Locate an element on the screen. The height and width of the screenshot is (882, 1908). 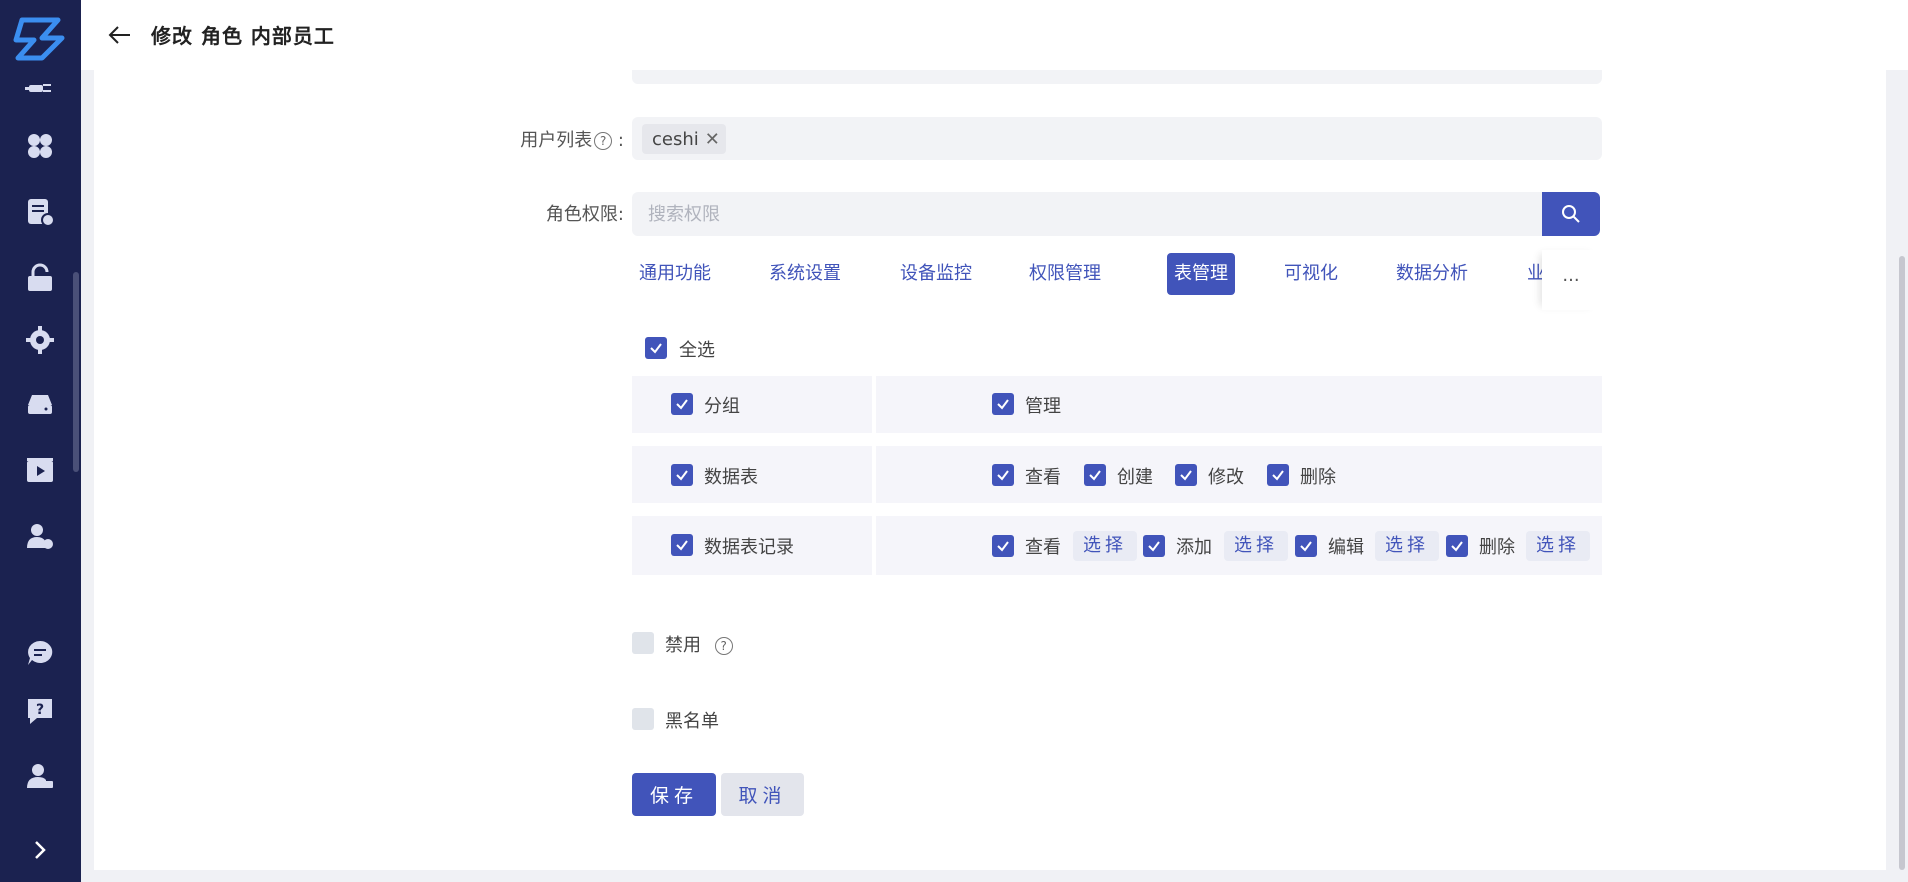
user-tag-label: ceshi is located at coordinates (675, 139).